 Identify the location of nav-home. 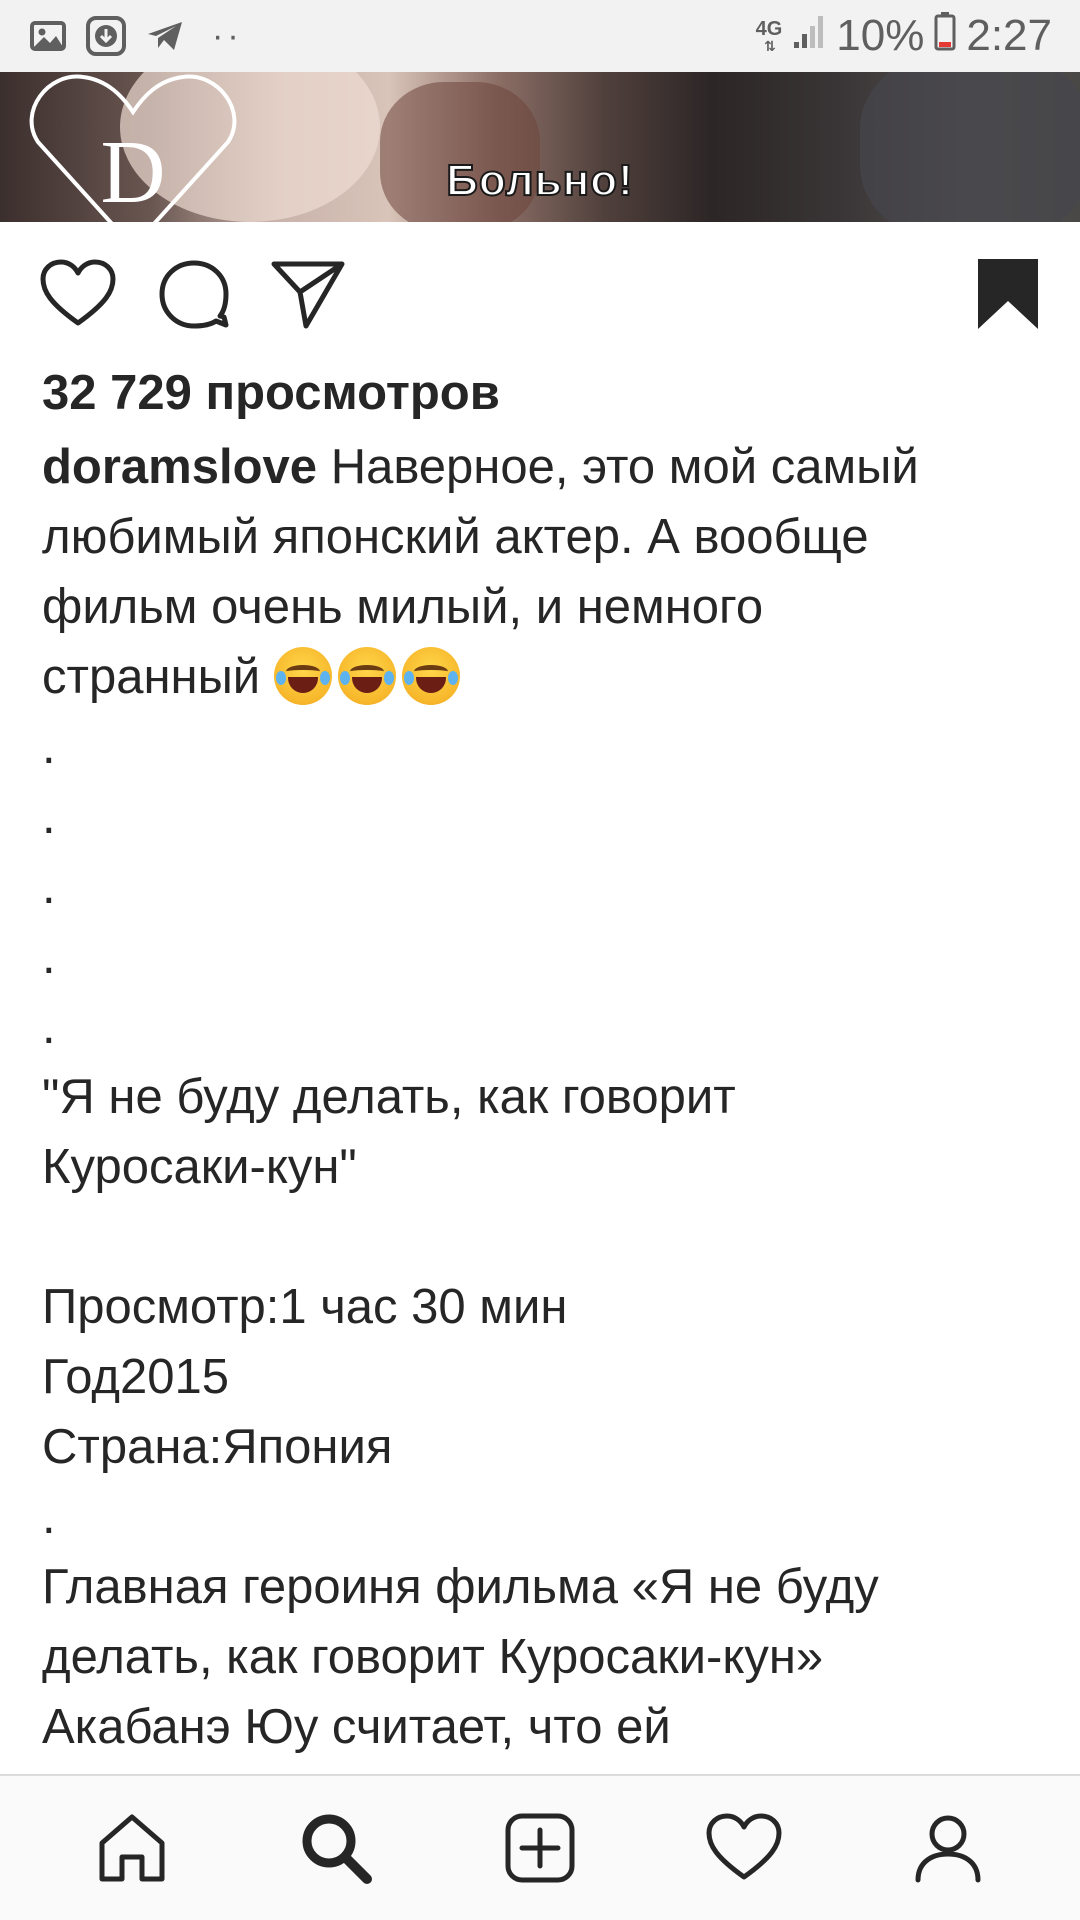
(132, 1848).